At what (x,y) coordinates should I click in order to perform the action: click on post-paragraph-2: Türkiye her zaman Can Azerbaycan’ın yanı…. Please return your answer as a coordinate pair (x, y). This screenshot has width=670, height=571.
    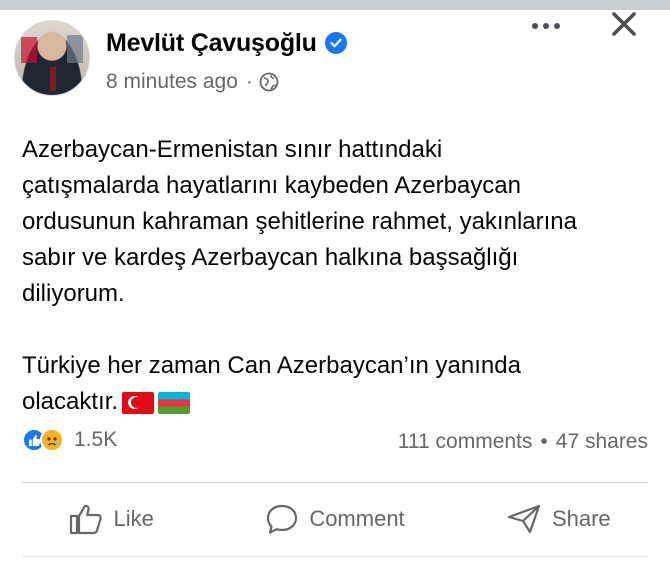
    Looking at the image, I should click on (342, 384).